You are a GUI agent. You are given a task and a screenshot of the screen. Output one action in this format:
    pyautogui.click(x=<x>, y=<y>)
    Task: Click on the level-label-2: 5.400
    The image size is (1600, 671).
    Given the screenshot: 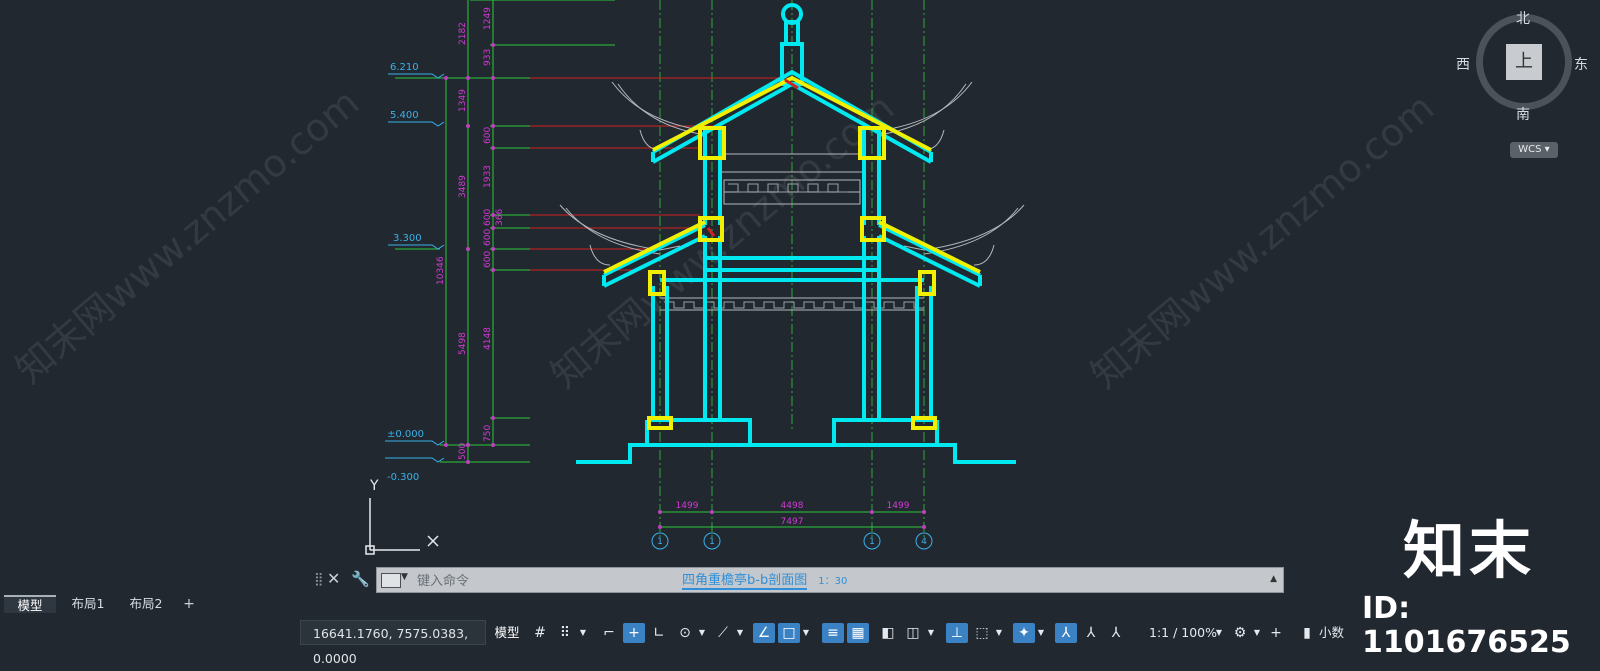 What is the action you would take?
    pyautogui.click(x=404, y=115)
    